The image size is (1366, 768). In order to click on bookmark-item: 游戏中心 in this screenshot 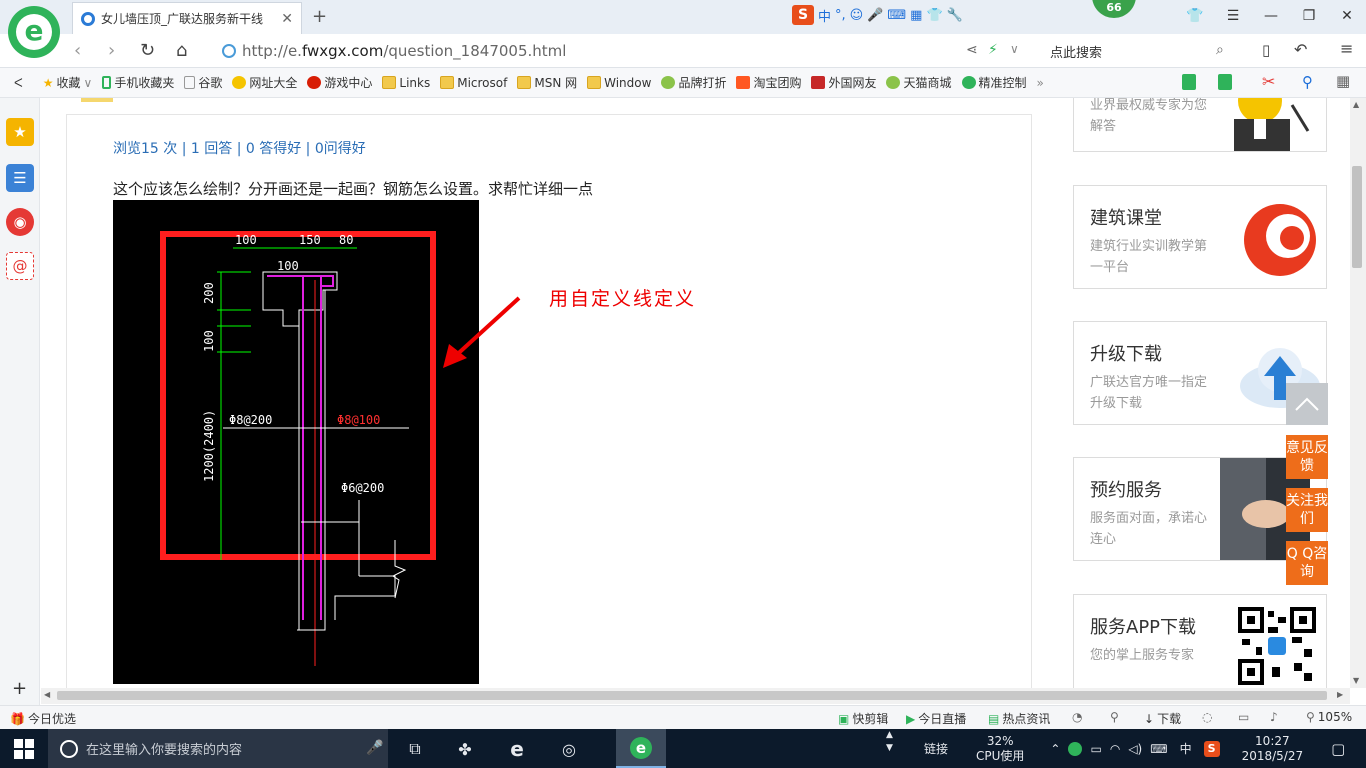, I will do `click(339, 82)`.